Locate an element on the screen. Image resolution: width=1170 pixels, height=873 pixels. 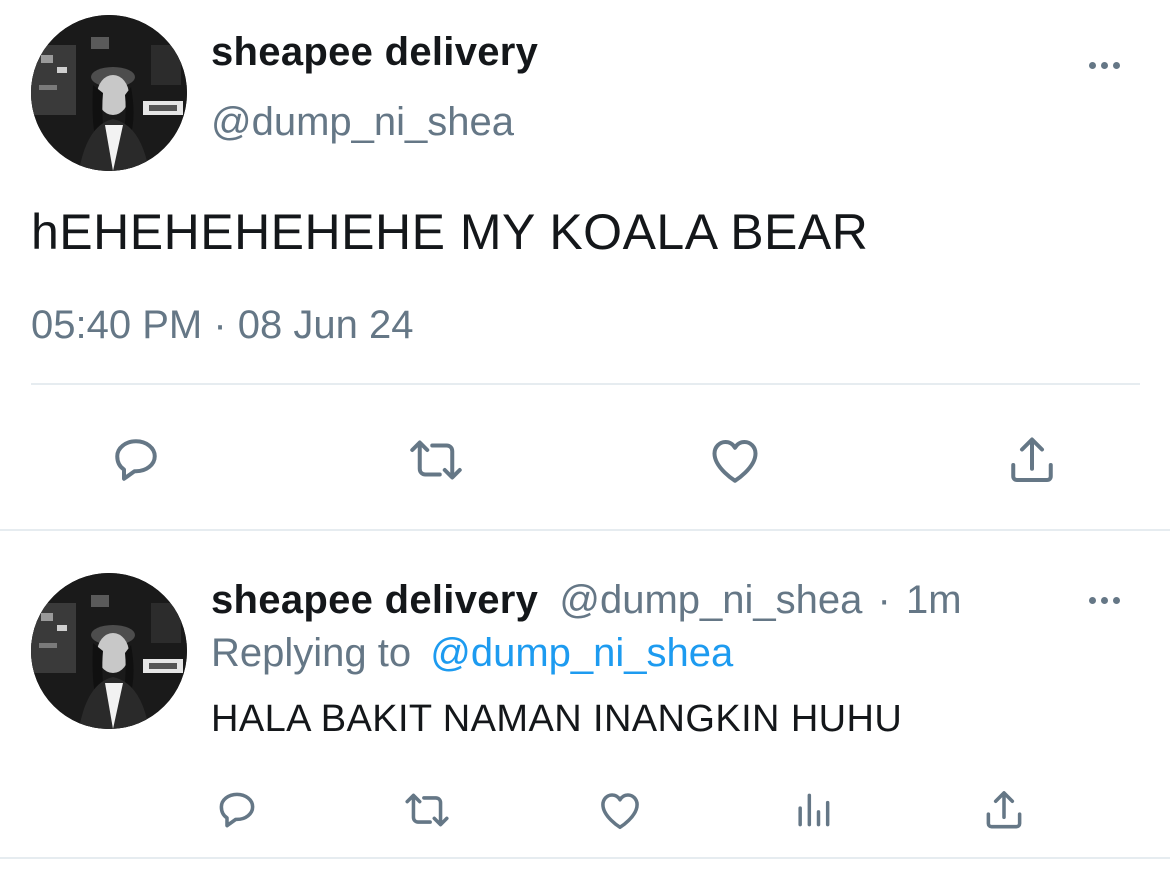
analytics-button is located at coordinates (813, 810).